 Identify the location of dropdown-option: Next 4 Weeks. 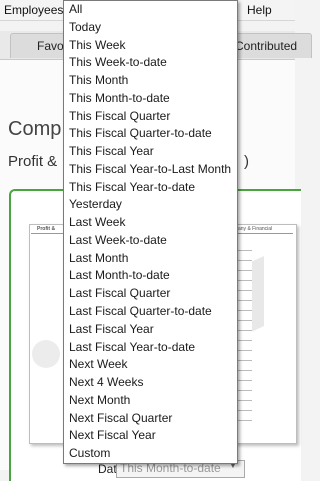
(150, 383).